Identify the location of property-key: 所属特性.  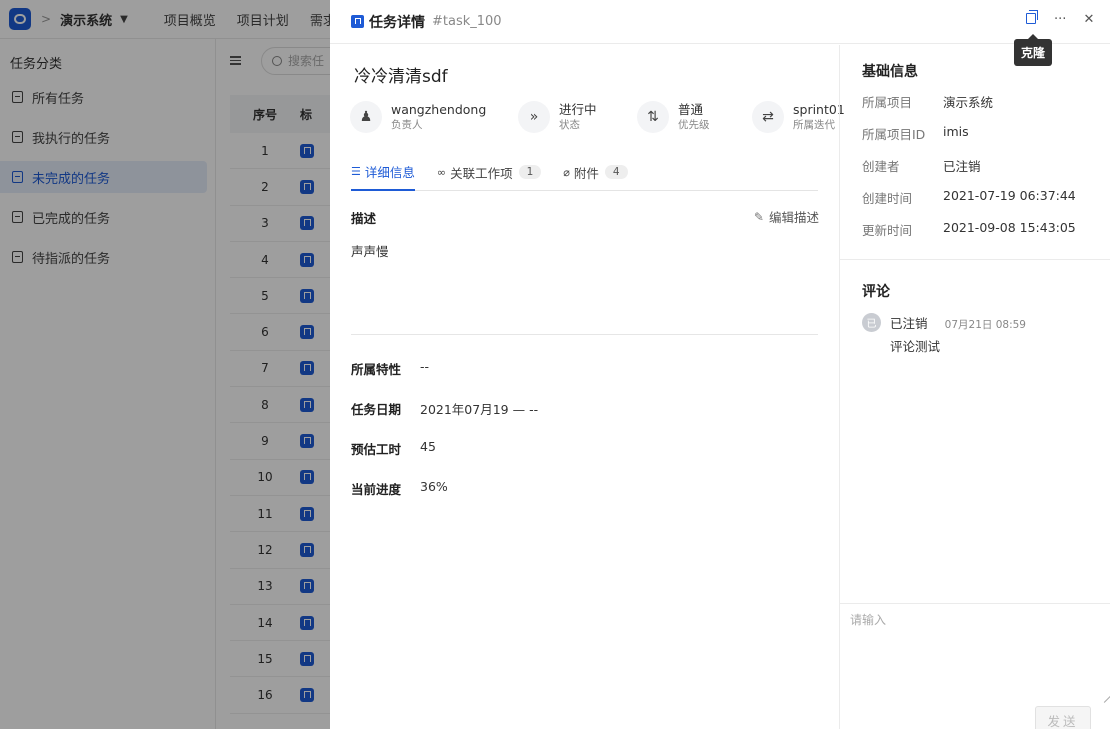
(376, 369).